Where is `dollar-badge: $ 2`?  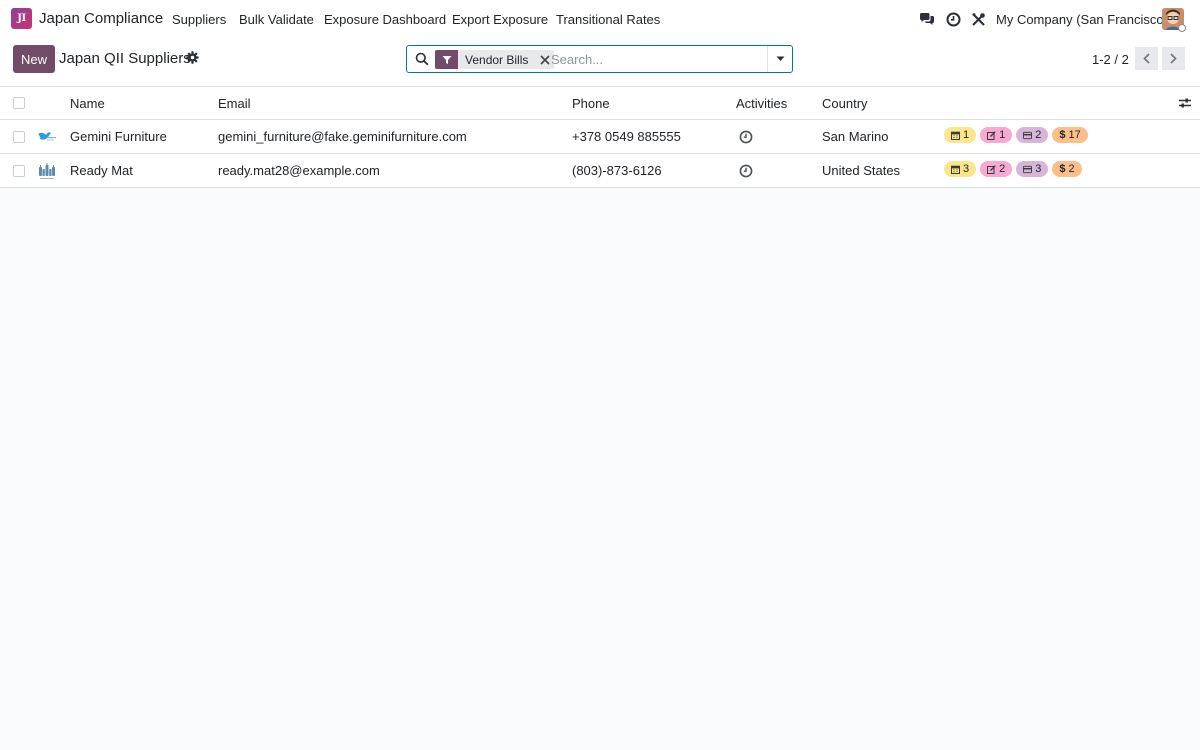 dollar-badge: $ 2 is located at coordinates (1067, 169).